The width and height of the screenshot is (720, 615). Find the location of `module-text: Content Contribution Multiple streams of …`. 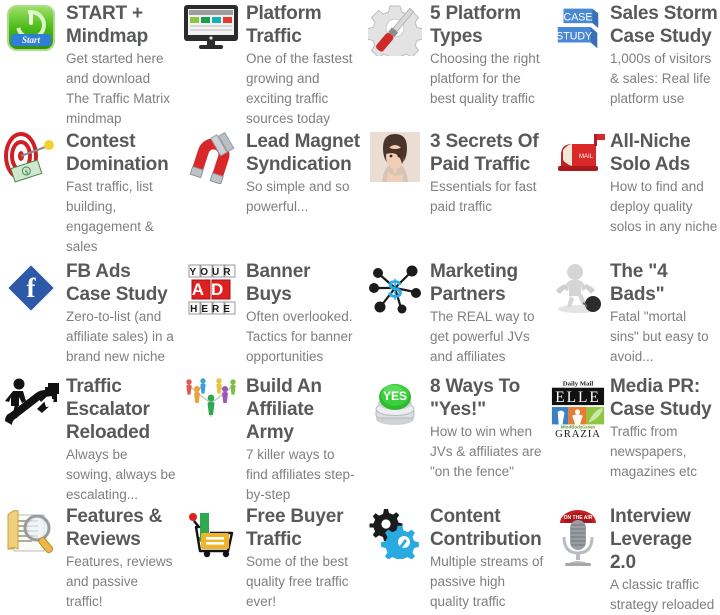

module-text: Content Contribution Multiple streams of … is located at coordinates (487, 558).